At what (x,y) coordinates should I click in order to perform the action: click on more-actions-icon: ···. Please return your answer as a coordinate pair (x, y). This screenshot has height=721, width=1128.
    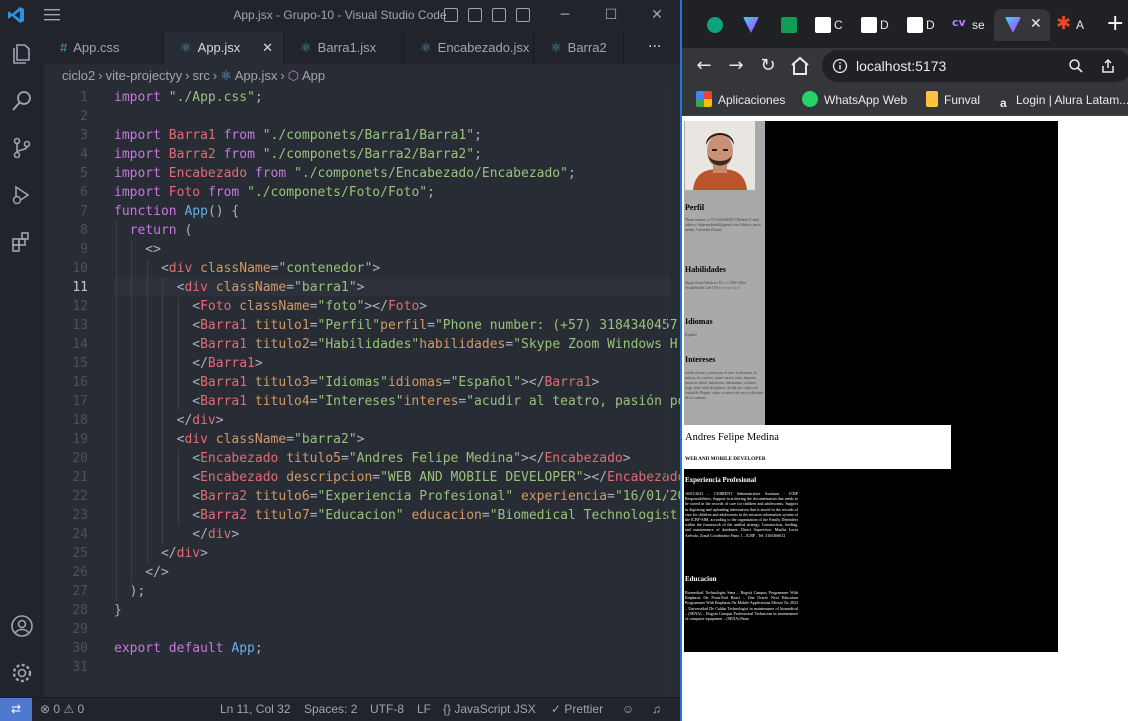
    Looking at the image, I should click on (654, 47).